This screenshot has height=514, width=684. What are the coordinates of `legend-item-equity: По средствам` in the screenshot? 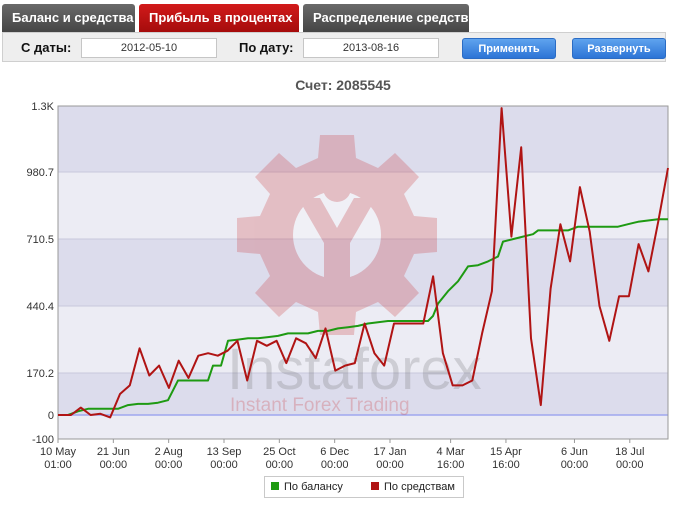 It's located at (413, 487).